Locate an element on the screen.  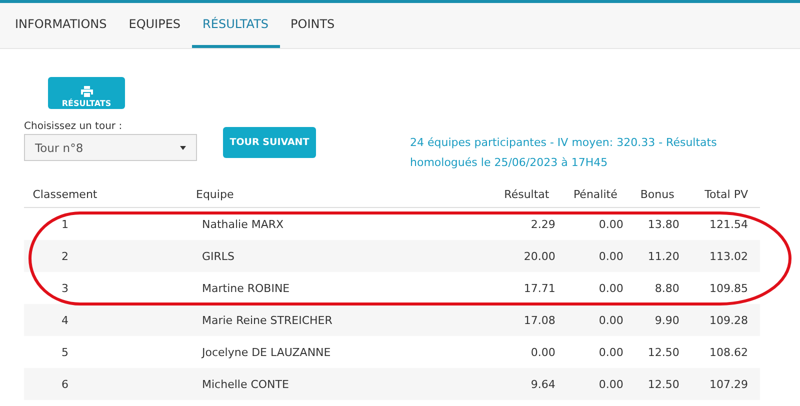
select-label: Choisissez un tour : is located at coordinates (74, 126).